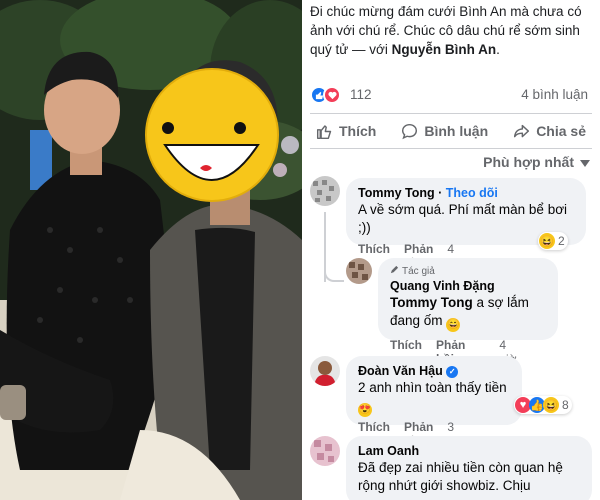  I want to click on comment-text: 2 anh nhìn toàn thấy tiền, so click(432, 387).